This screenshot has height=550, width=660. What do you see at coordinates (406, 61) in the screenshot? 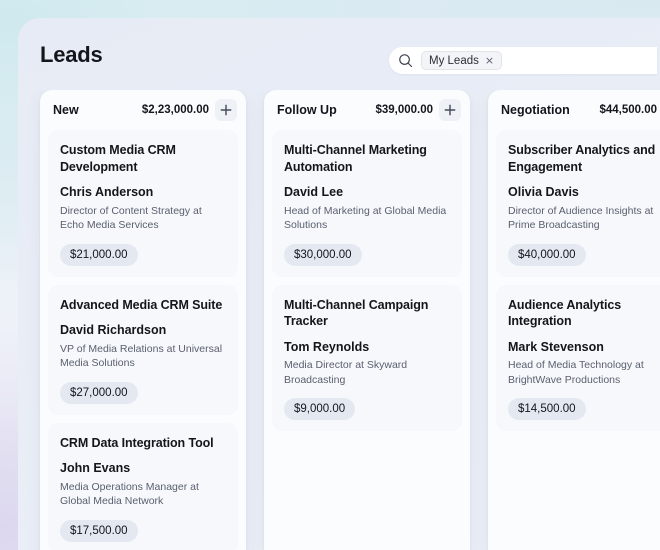
I see `search-icon` at bounding box center [406, 61].